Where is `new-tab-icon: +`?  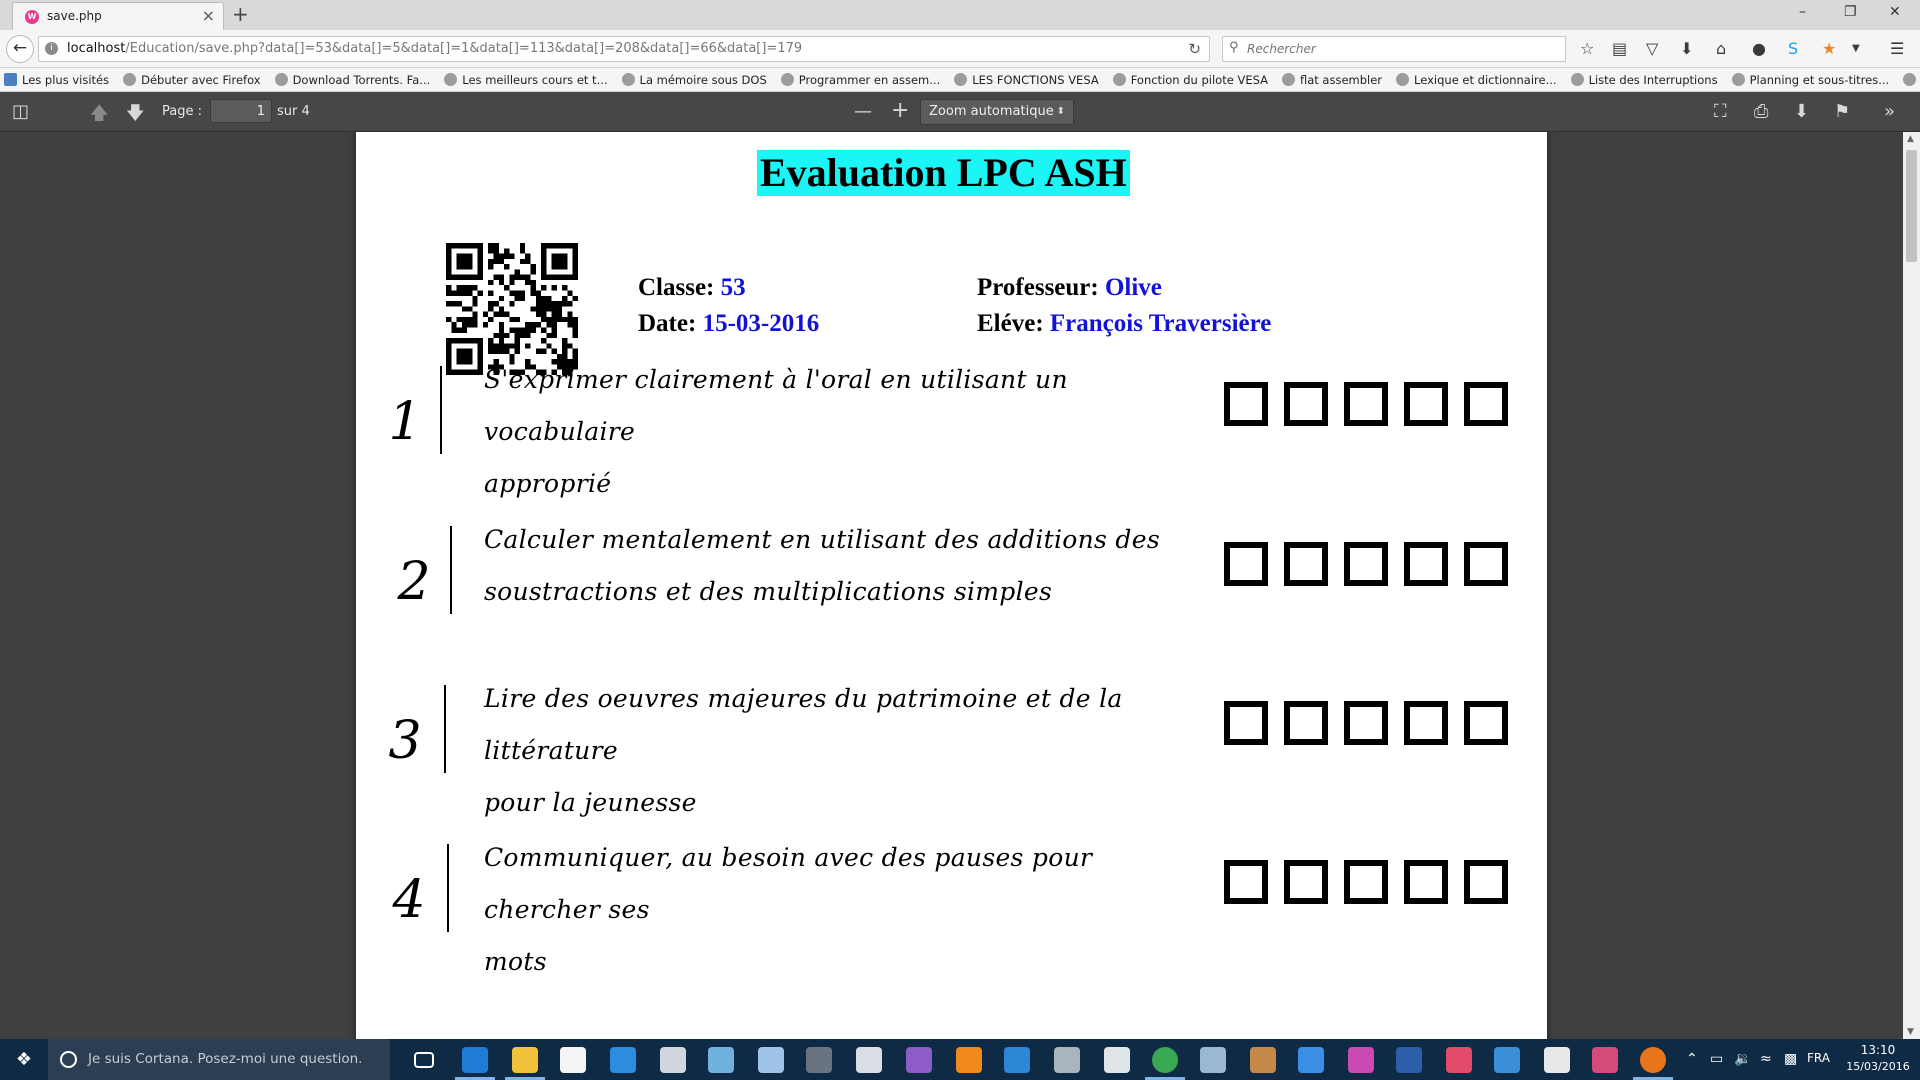
new-tab-icon: + is located at coordinates (240, 14).